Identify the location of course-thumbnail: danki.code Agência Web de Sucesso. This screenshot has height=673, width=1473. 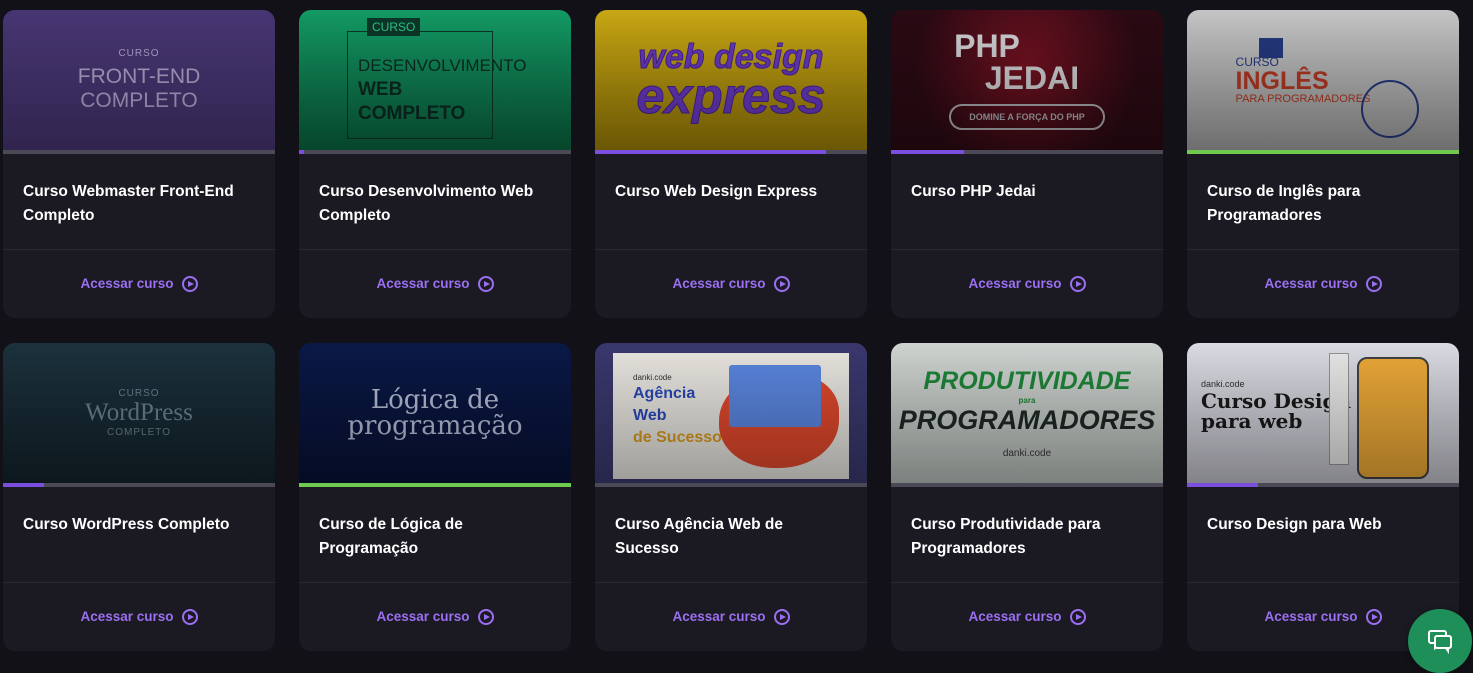
(731, 413).